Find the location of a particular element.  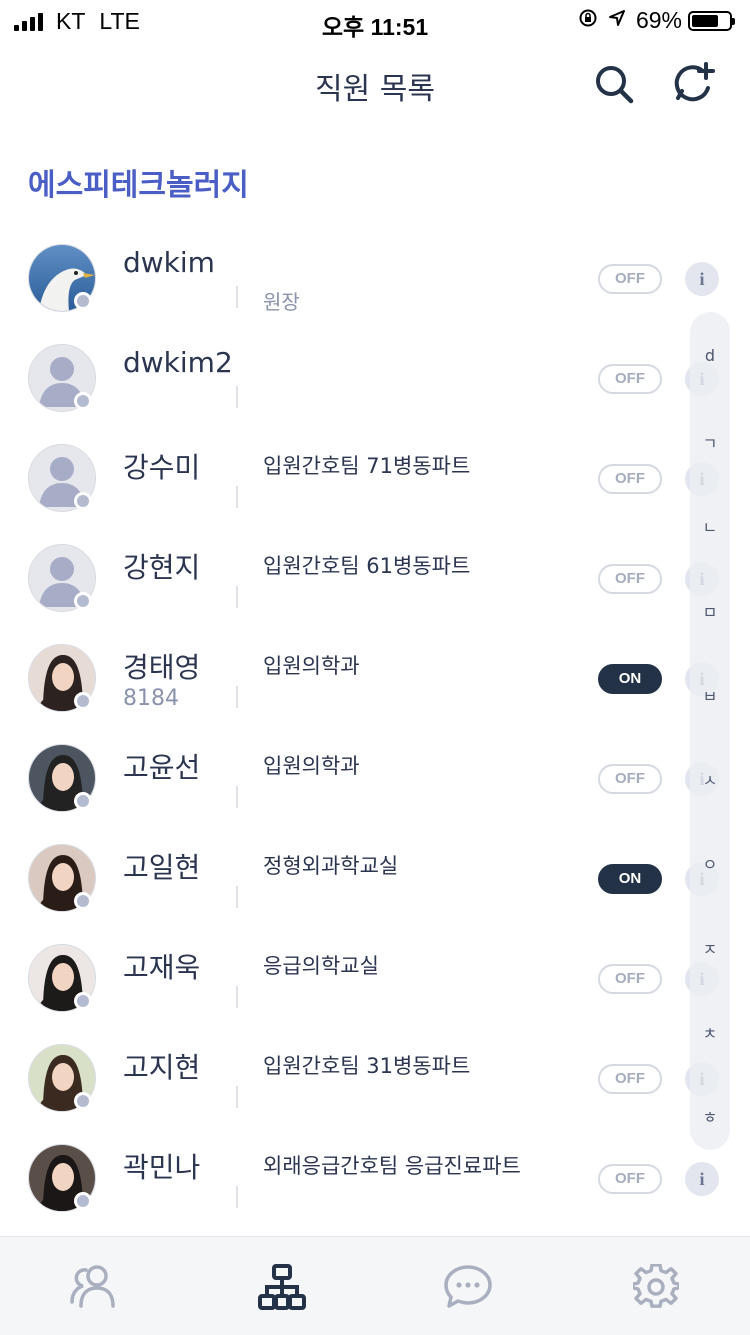

employee-name: dwkim2 is located at coordinates (178, 362).